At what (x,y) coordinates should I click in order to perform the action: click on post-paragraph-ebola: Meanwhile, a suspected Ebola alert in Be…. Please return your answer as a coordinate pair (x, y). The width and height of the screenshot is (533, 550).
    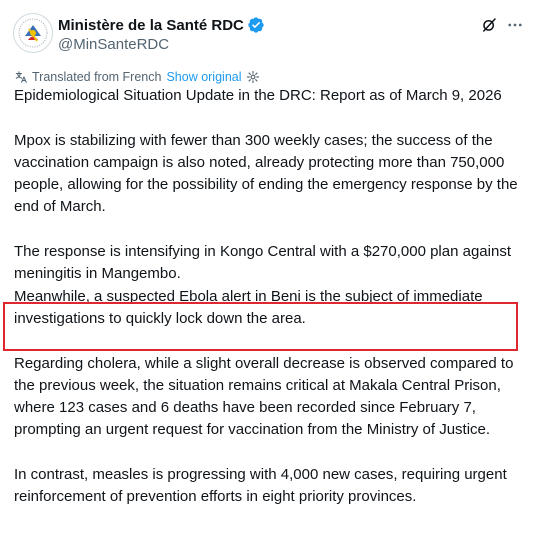
    Looking at the image, I should click on (248, 307).